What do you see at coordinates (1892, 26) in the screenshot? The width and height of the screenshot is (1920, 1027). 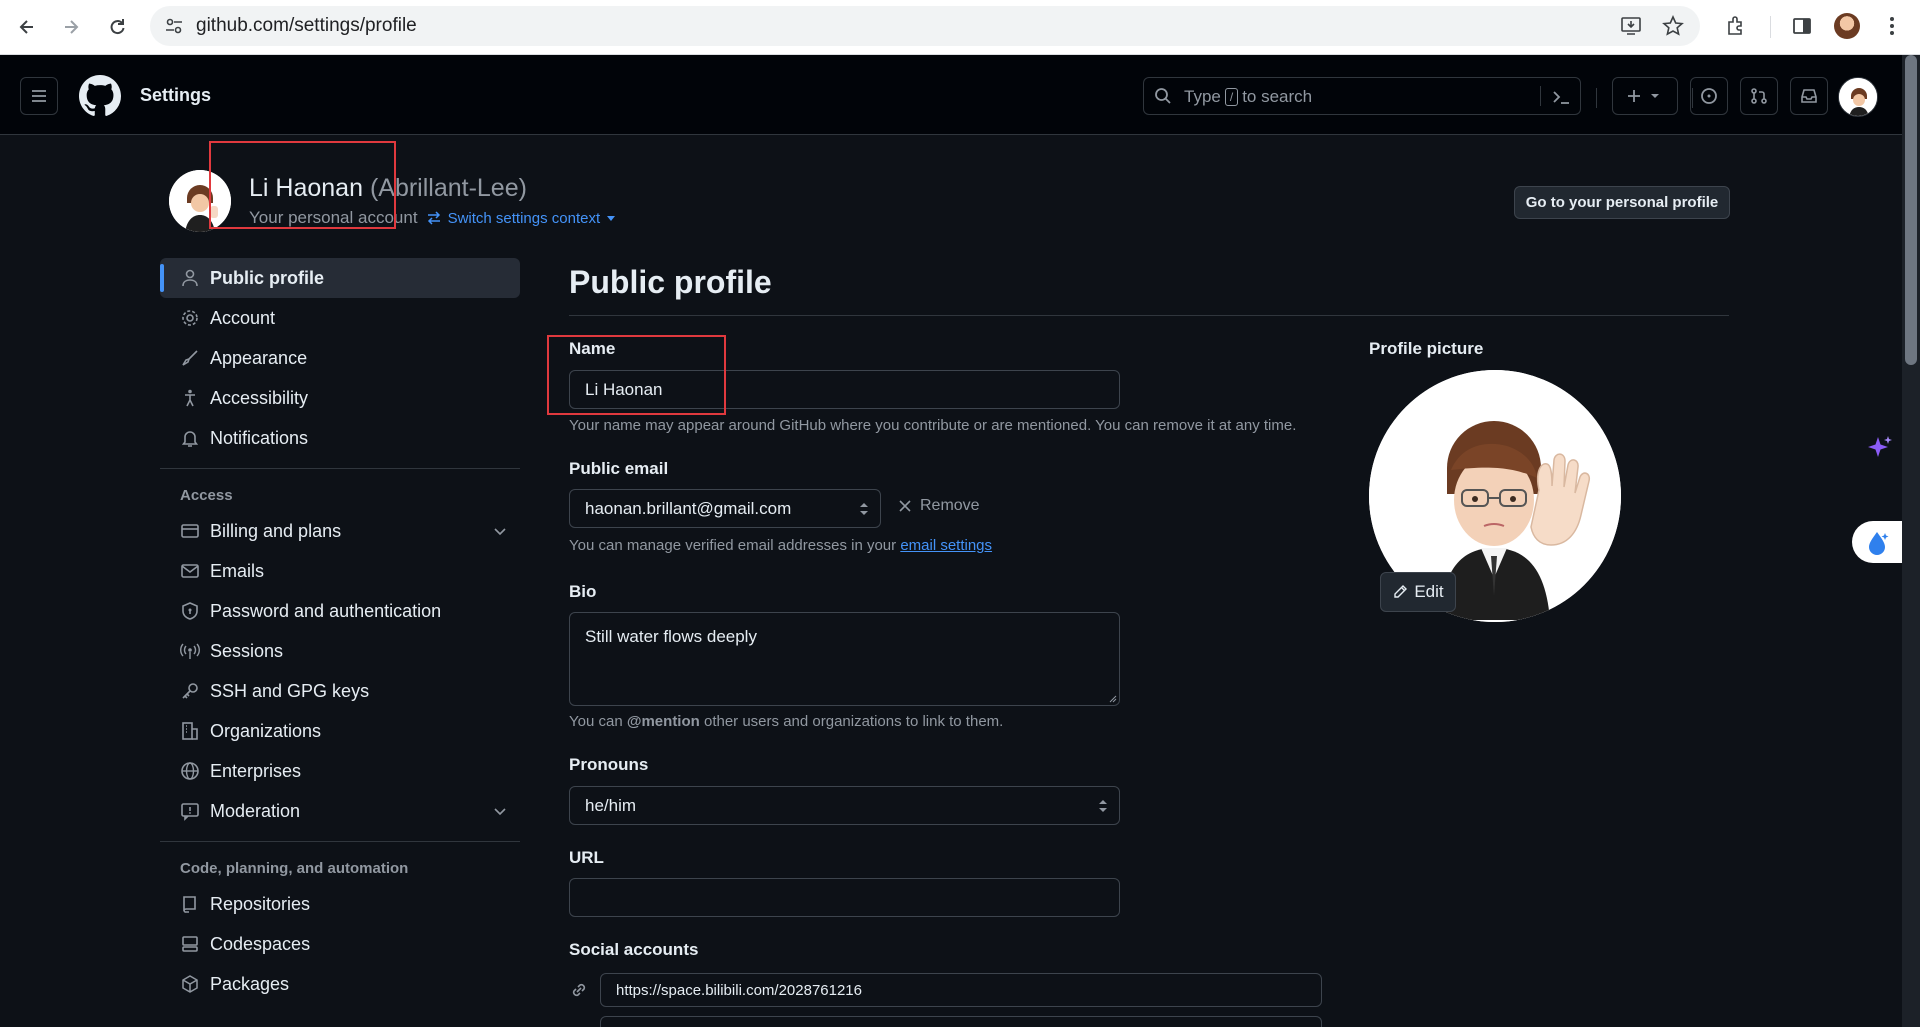 I see `kebab-menu-icon` at bounding box center [1892, 26].